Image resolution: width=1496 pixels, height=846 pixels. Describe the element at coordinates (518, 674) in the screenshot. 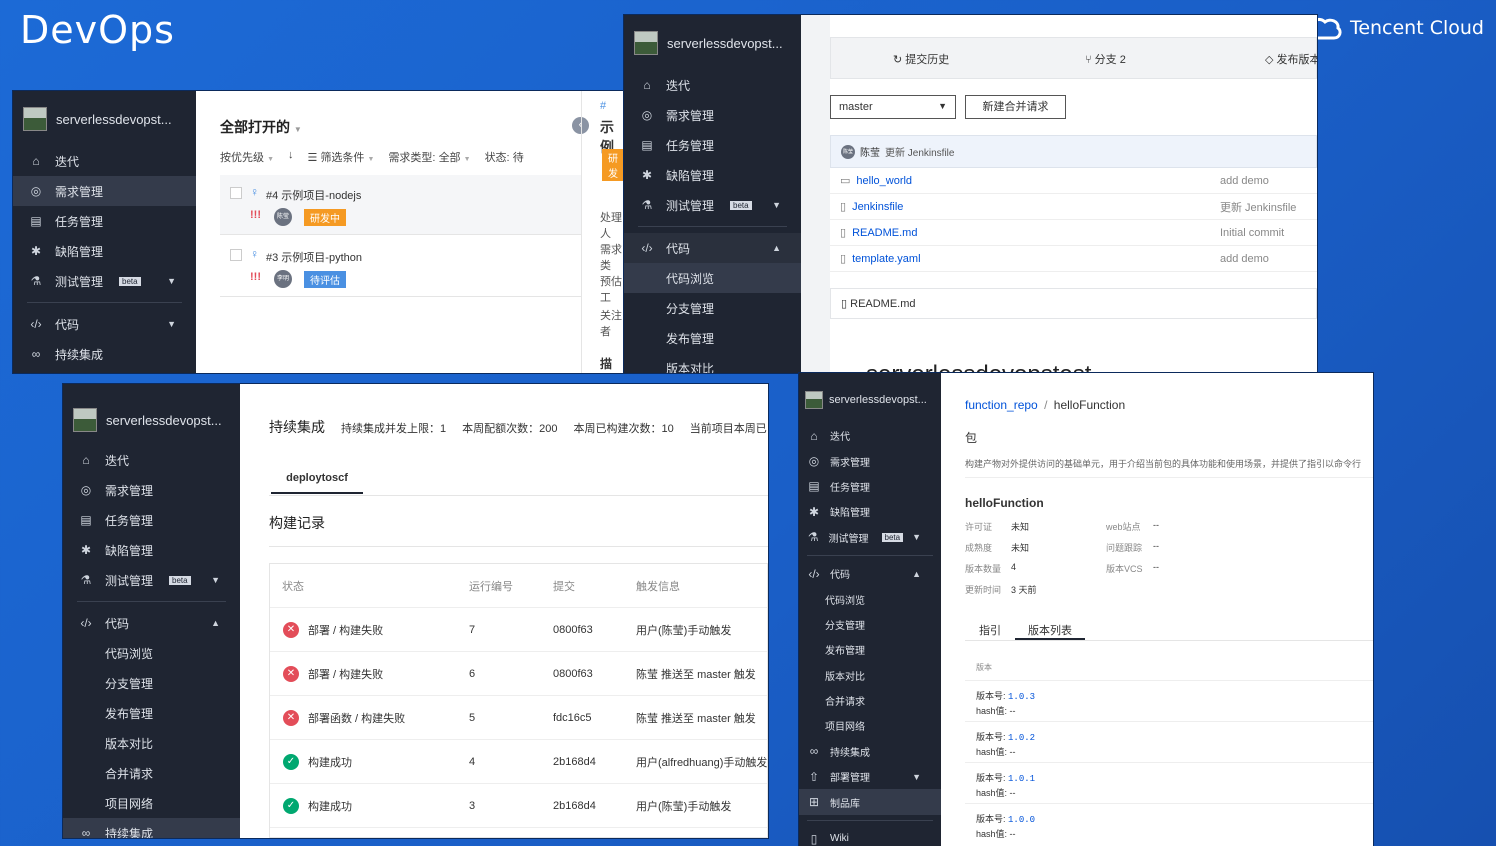

I see `table-row: ✕ 部署 / 构建失败 6 0800f63 陈莹 推送至 master 触发` at that location.